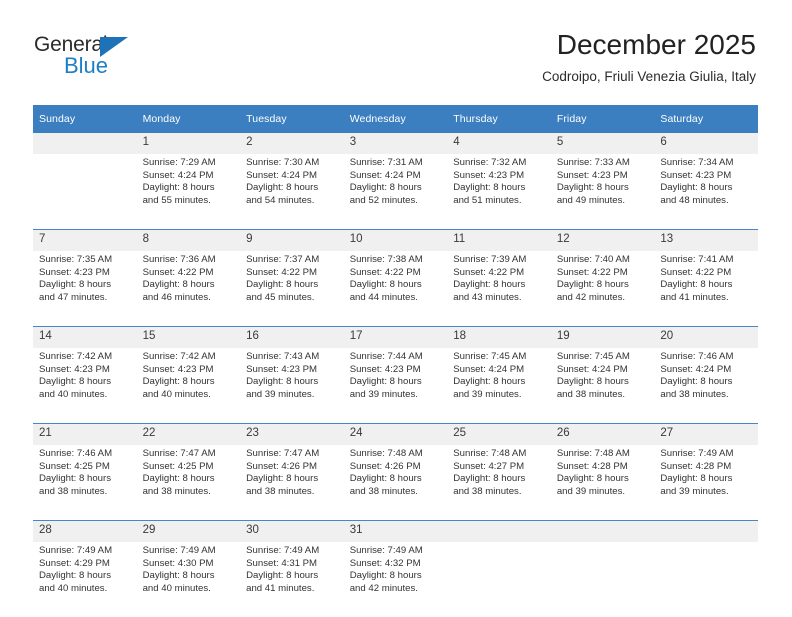 The height and width of the screenshot is (617, 792). What do you see at coordinates (283, 356) in the screenshot?
I see `sunrise-line: Sunrise: 7:43 AM` at bounding box center [283, 356].